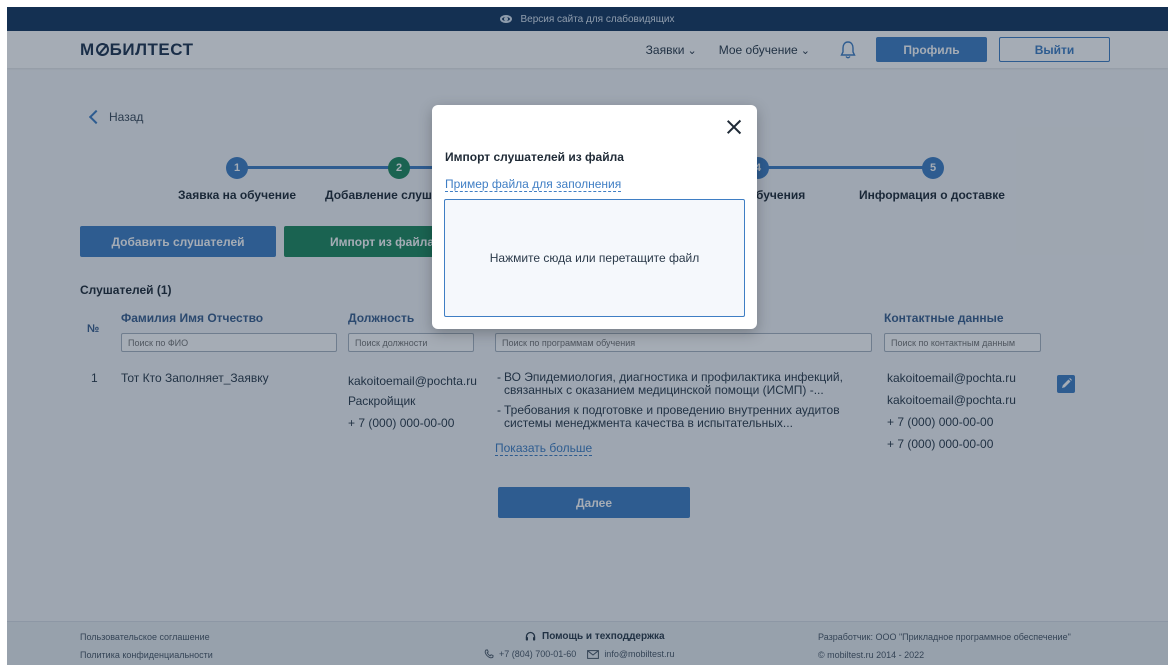 This screenshot has height=665, width=1175. I want to click on close-icon, so click(734, 127).